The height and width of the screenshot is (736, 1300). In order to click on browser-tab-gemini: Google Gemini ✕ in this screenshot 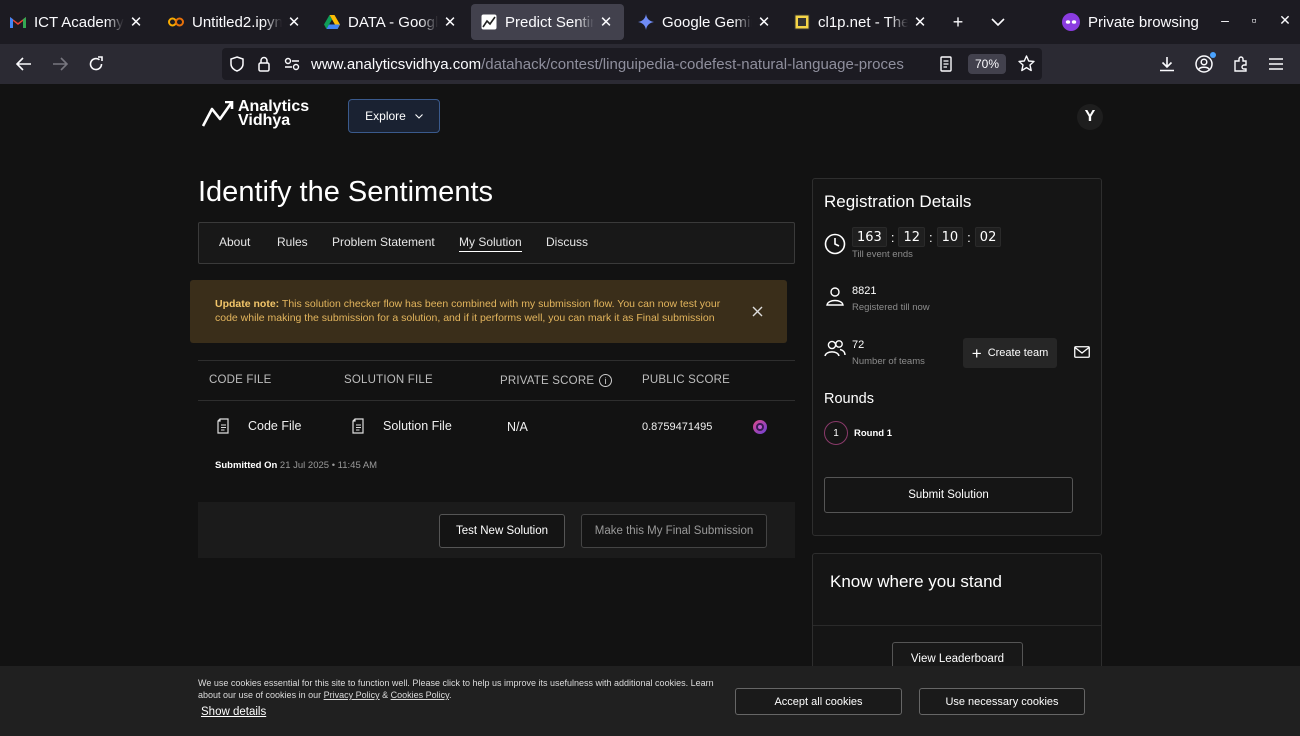, I will do `click(705, 22)`.